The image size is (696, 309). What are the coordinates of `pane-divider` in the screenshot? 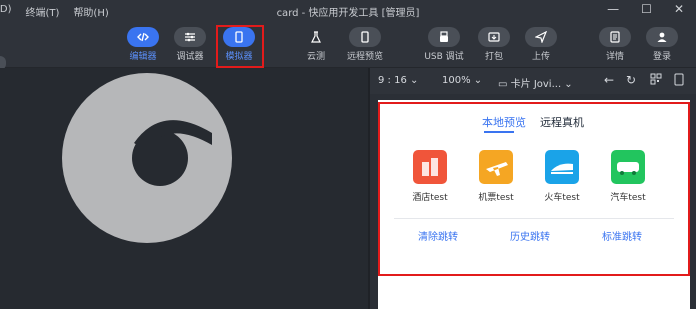 It's located at (369, 188).